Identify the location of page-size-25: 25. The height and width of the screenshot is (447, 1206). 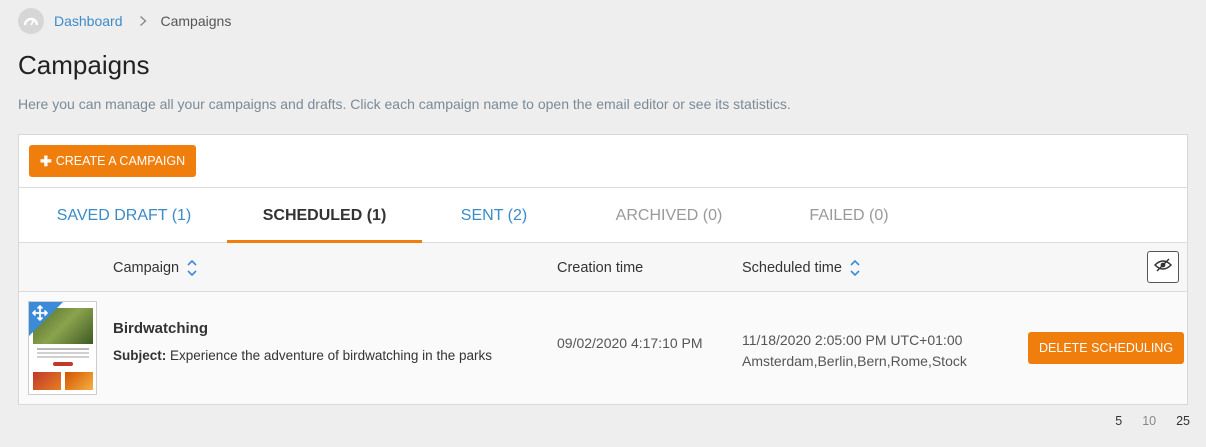
(1183, 421).